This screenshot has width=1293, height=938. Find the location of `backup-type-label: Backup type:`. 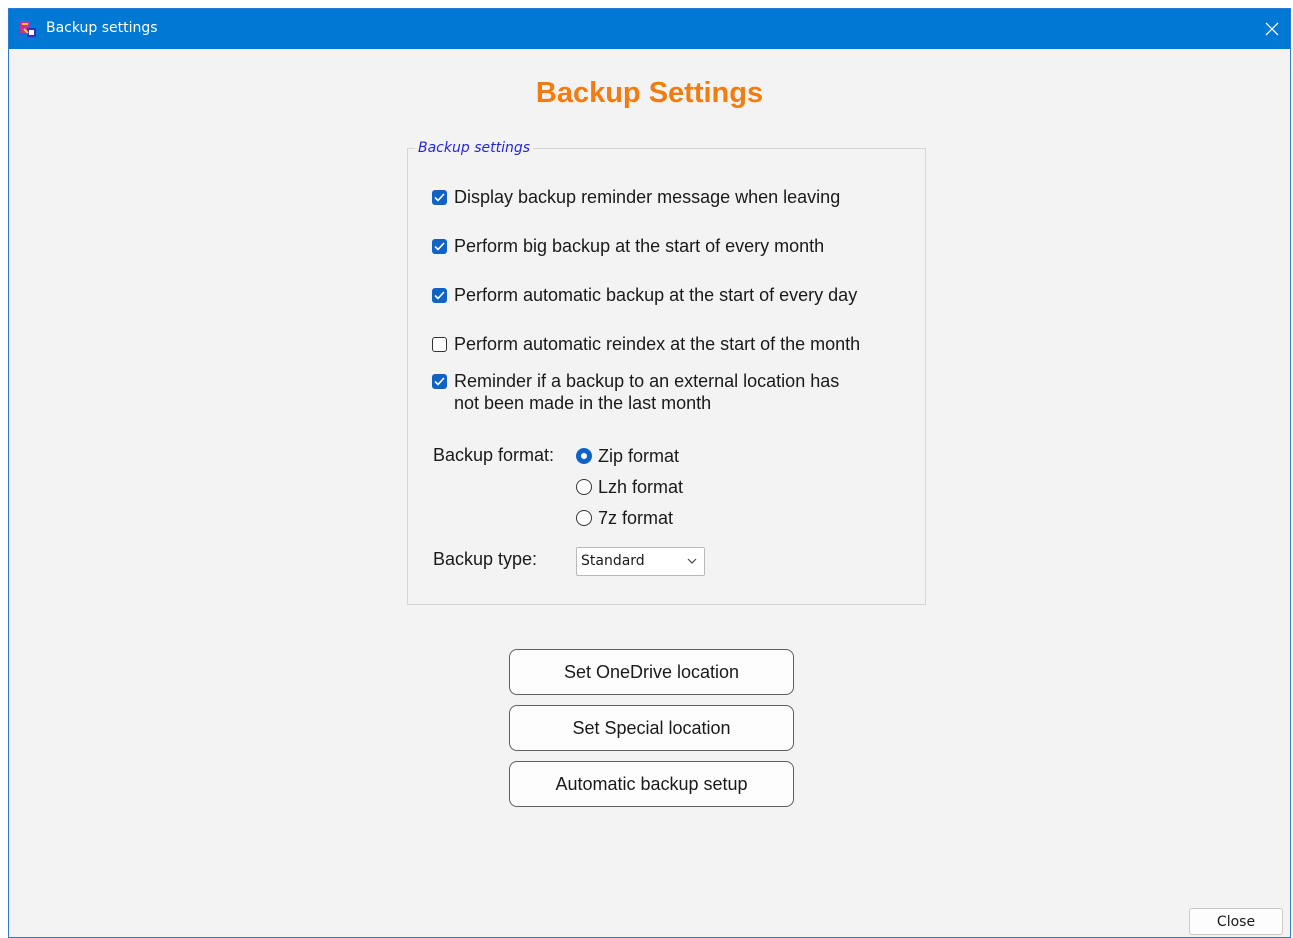

backup-type-label: Backup type: is located at coordinates (485, 559).